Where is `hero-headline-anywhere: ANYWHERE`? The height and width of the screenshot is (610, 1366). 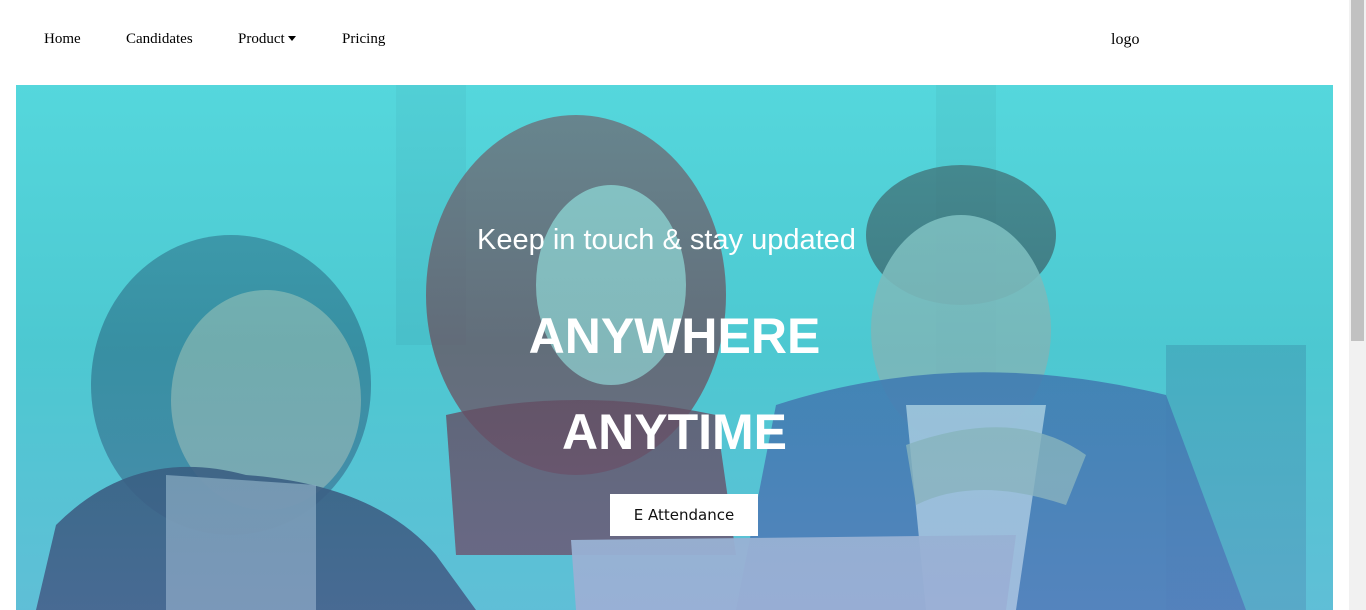 hero-headline-anywhere: ANYWHERE is located at coordinates (674, 336).